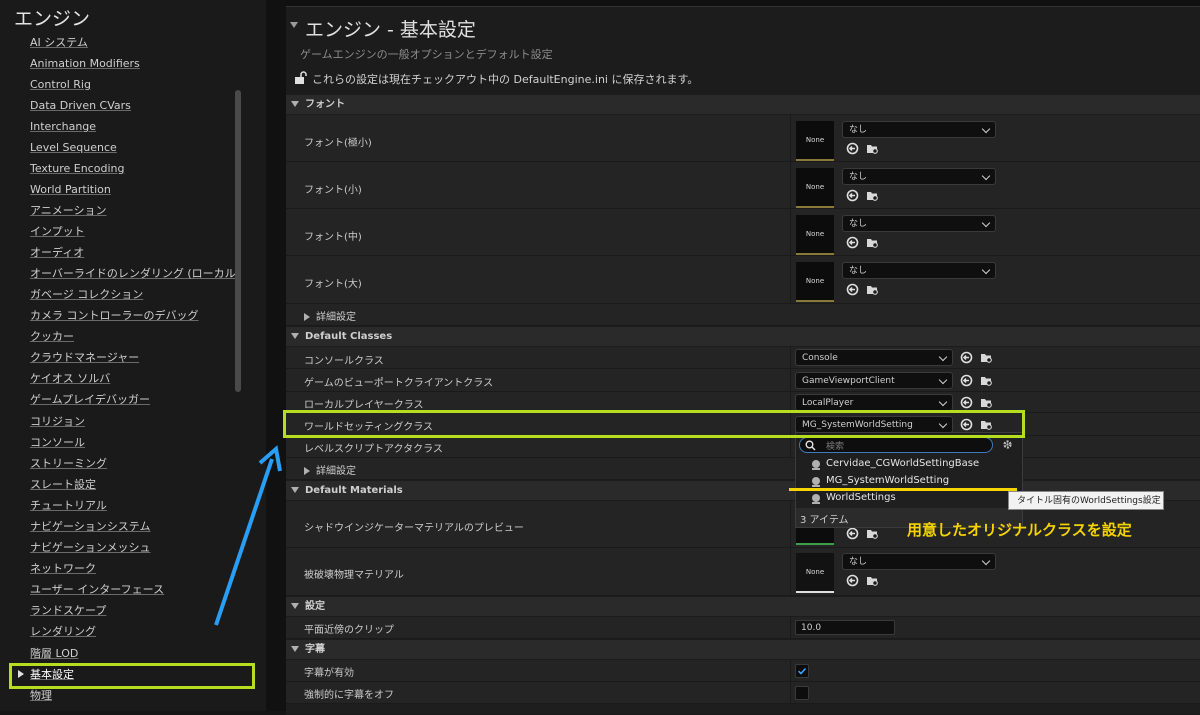 The image size is (1200, 715). I want to click on sidebar-item: Animation Modifiers, so click(85, 64).